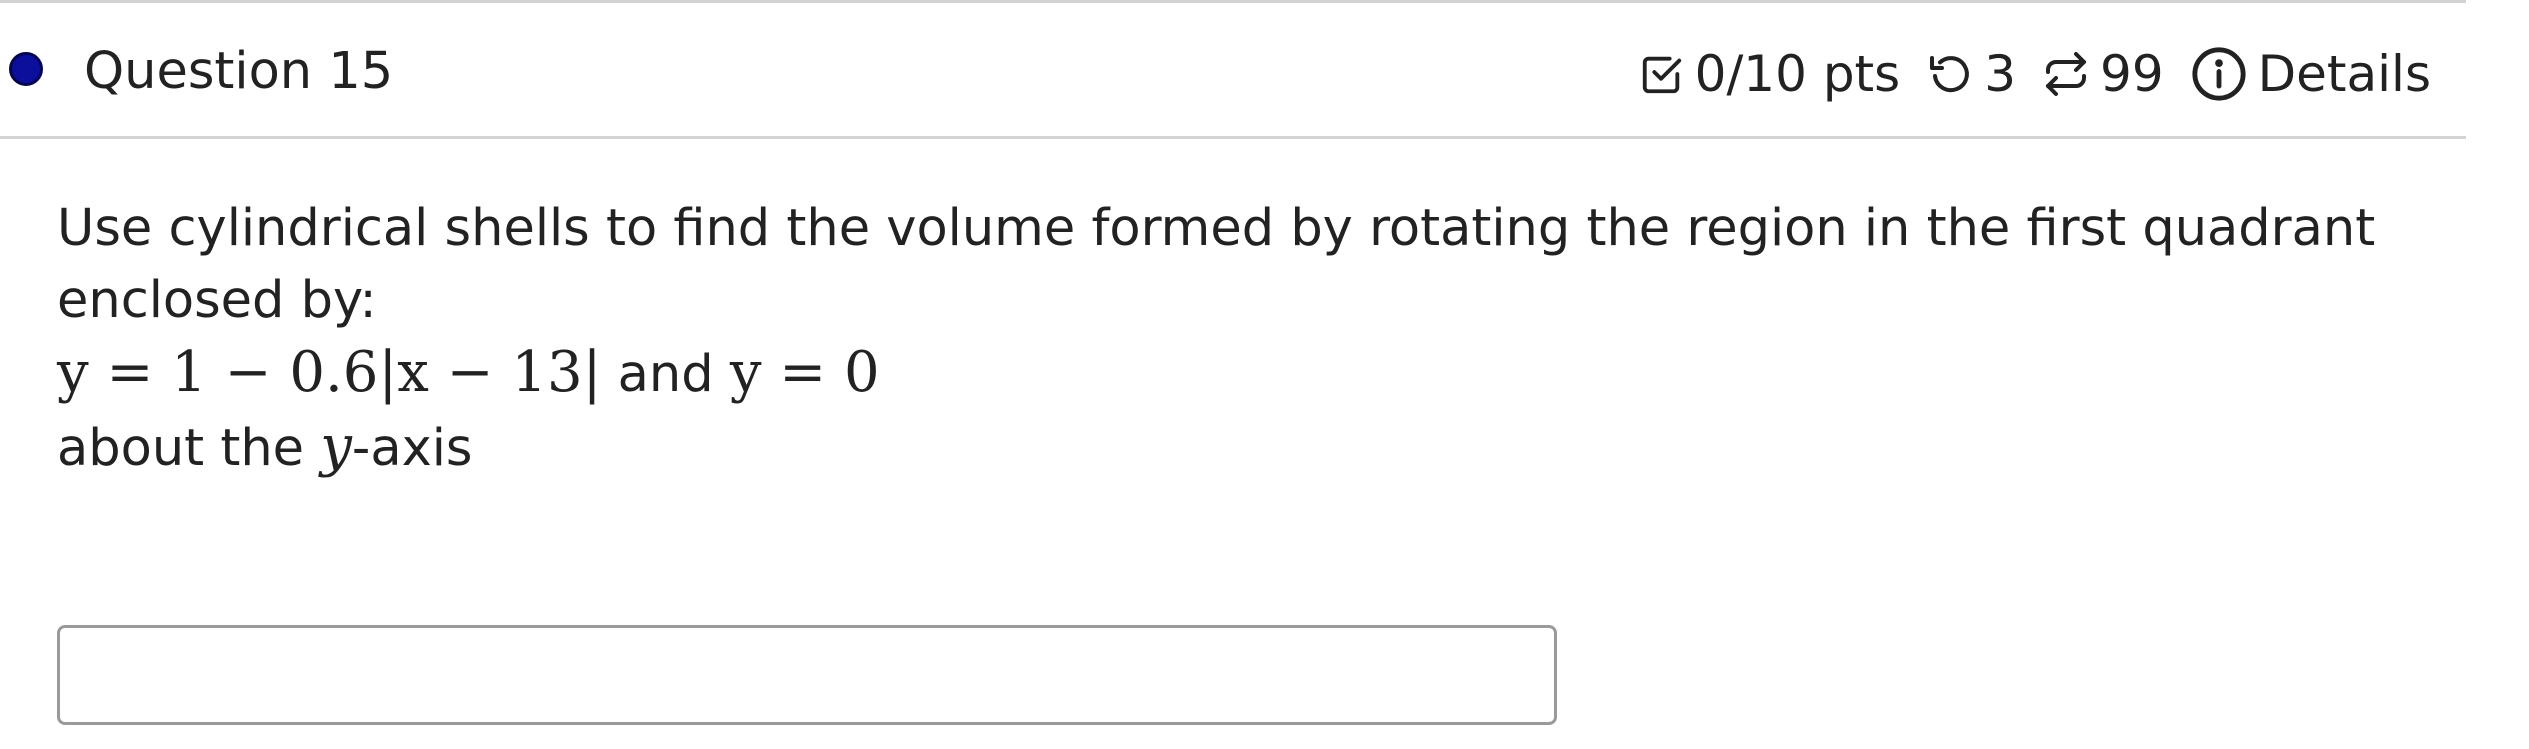 The width and height of the screenshot is (2529, 749). I want to click on checkbox-icon, so click(1662, 74).